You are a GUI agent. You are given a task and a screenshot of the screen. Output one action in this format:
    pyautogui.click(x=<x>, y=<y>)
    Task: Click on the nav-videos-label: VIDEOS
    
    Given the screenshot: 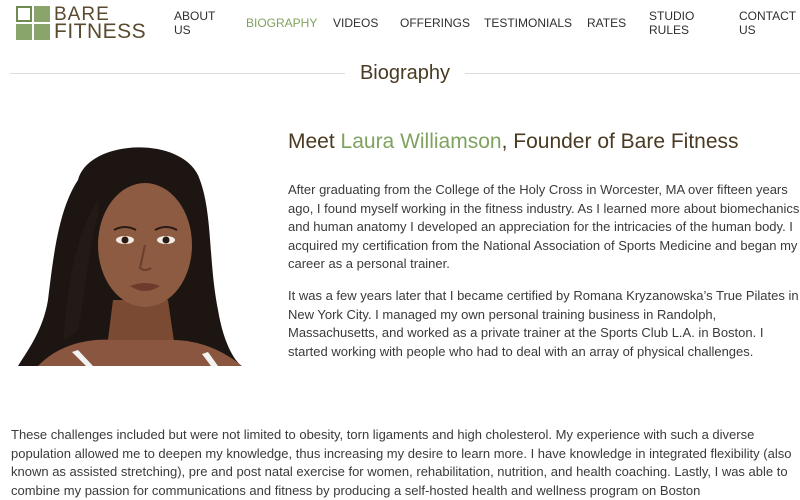 What is the action you would take?
    pyautogui.click(x=356, y=23)
    